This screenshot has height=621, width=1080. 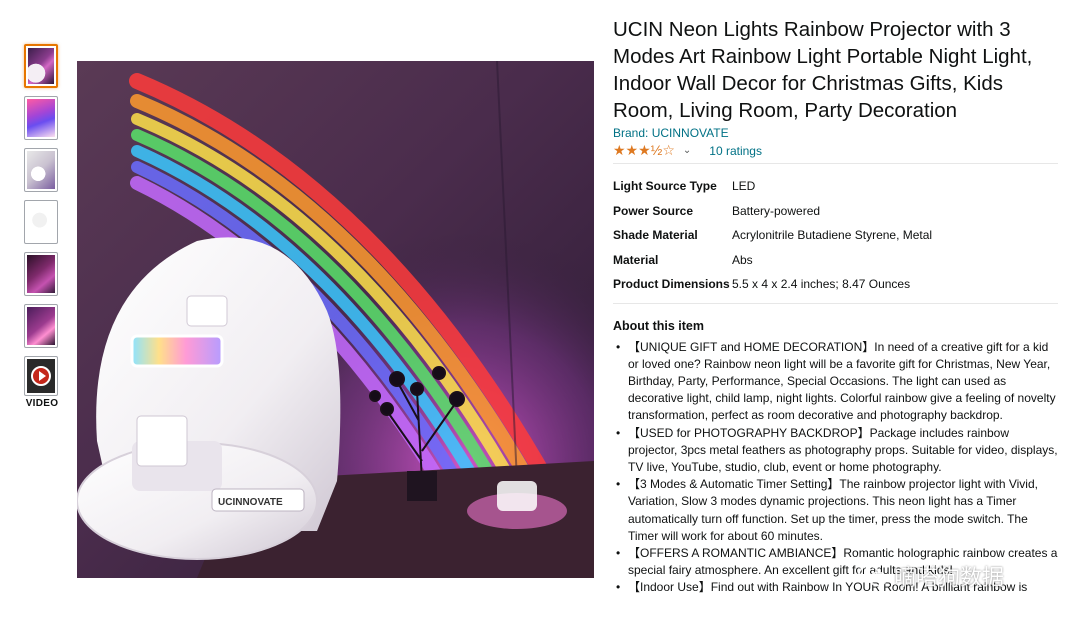 I want to click on spec-key: Product Dimensions, so click(x=671, y=284).